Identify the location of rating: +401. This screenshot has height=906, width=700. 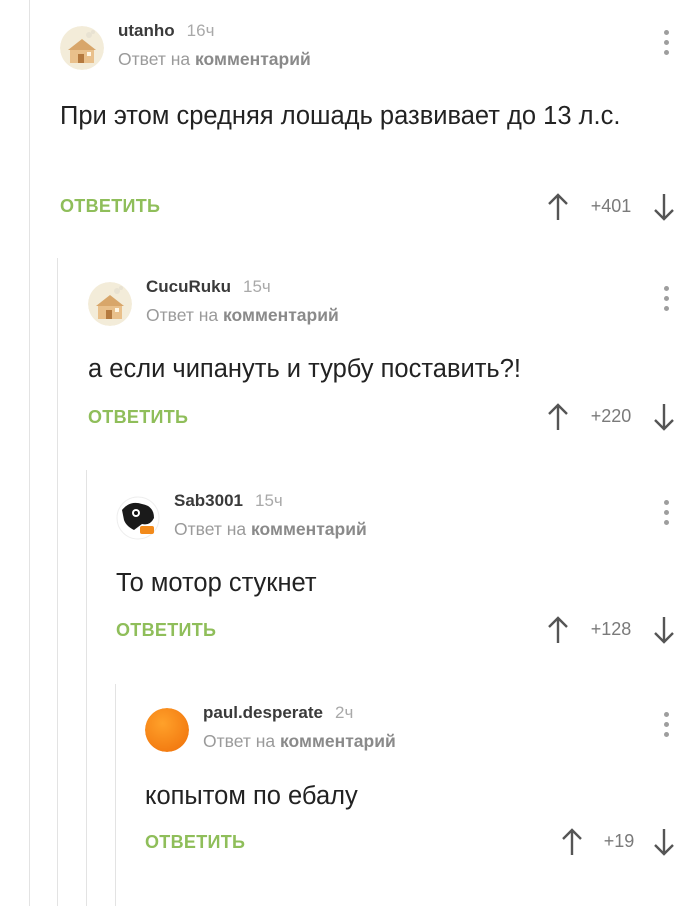
(611, 207).